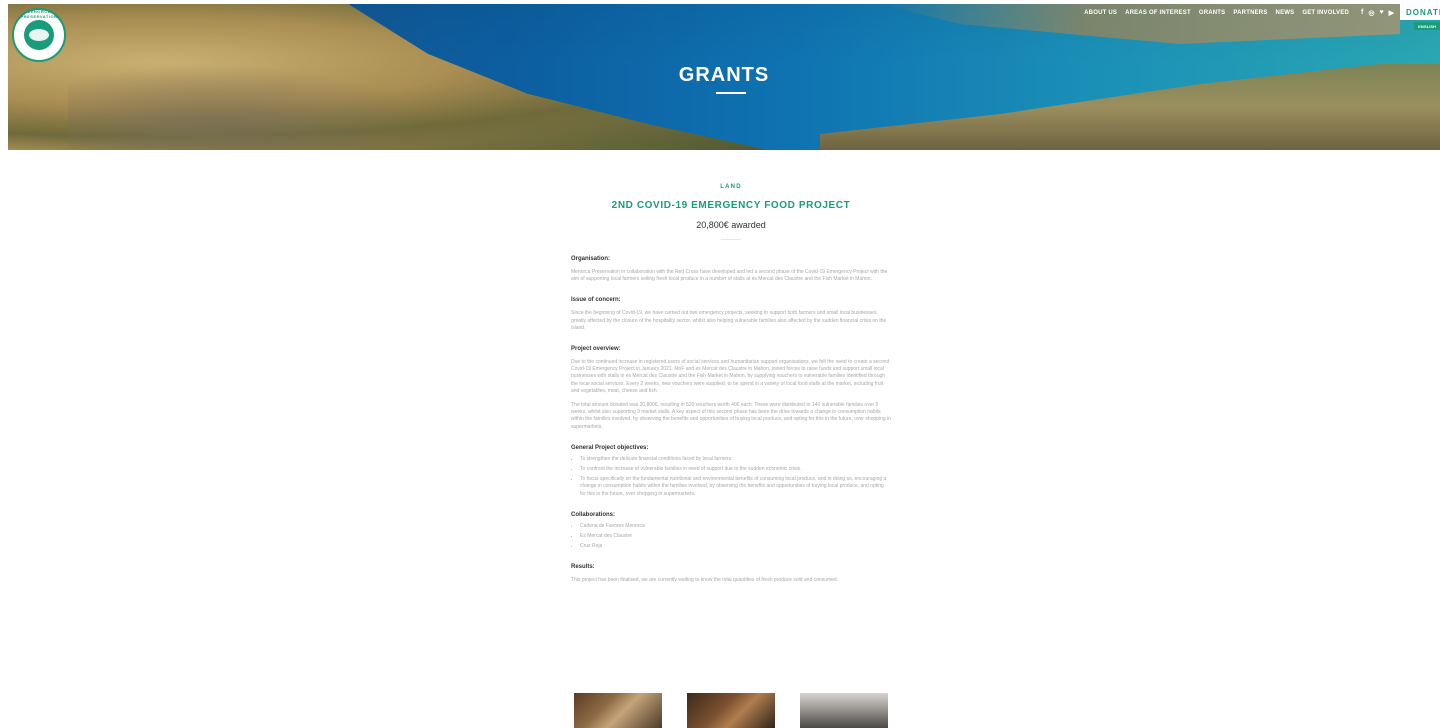 Image resolution: width=1440 pixels, height=728 pixels. What do you see at coordinates (1158, 13) in the screenshot?
I see `nav-areas-of-interest: AREAS OF INTEREST` at bounding box center [1158, 13].